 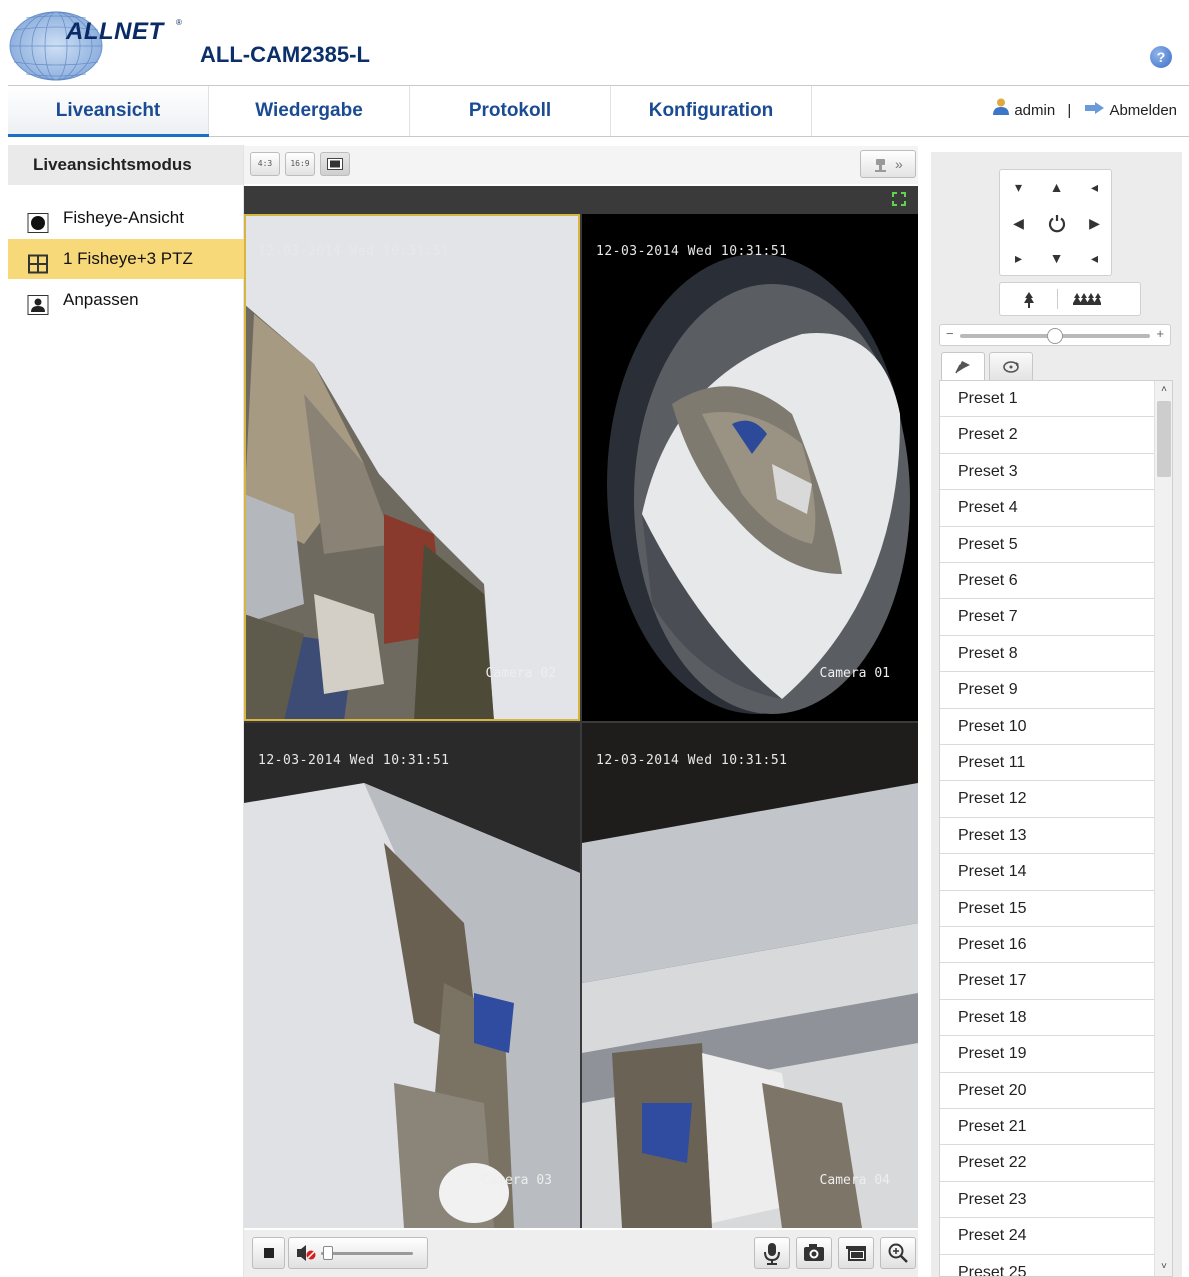 I want to click on sidebar-title: Liveansichtsmodus, so click(x=125, y=165).